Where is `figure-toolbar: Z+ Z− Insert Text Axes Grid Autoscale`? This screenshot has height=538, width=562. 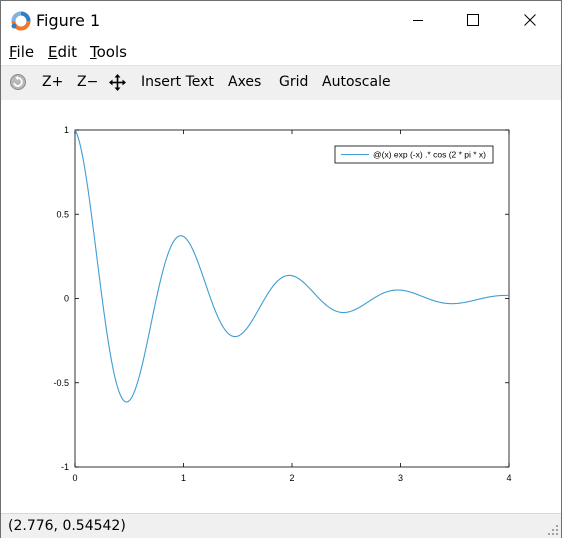
figure-toolbar: Z+ Z− Insert Text Axes Grid Autoscale is located at coordinates (281, 83).